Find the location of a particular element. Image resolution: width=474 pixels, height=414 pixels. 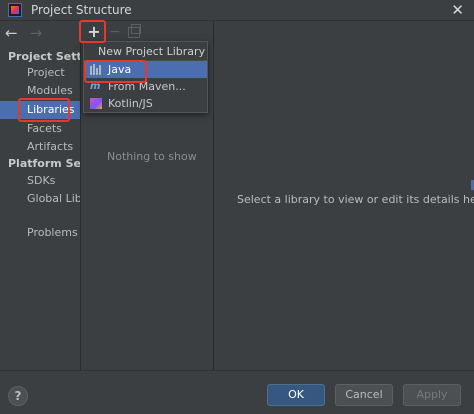

popup-item-kotlin-js: Kotlin/JS is located at coordinates (145, 103).